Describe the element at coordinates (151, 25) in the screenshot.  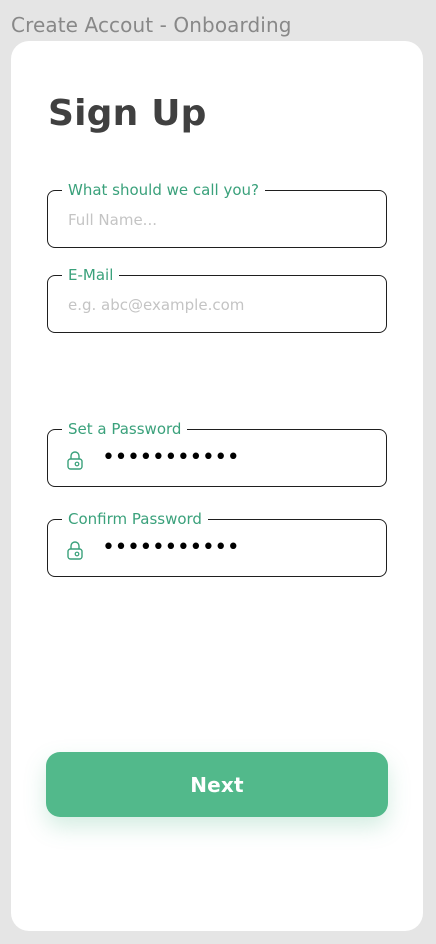
I see `frame-title: Create Accout - Onboarding` at that location.